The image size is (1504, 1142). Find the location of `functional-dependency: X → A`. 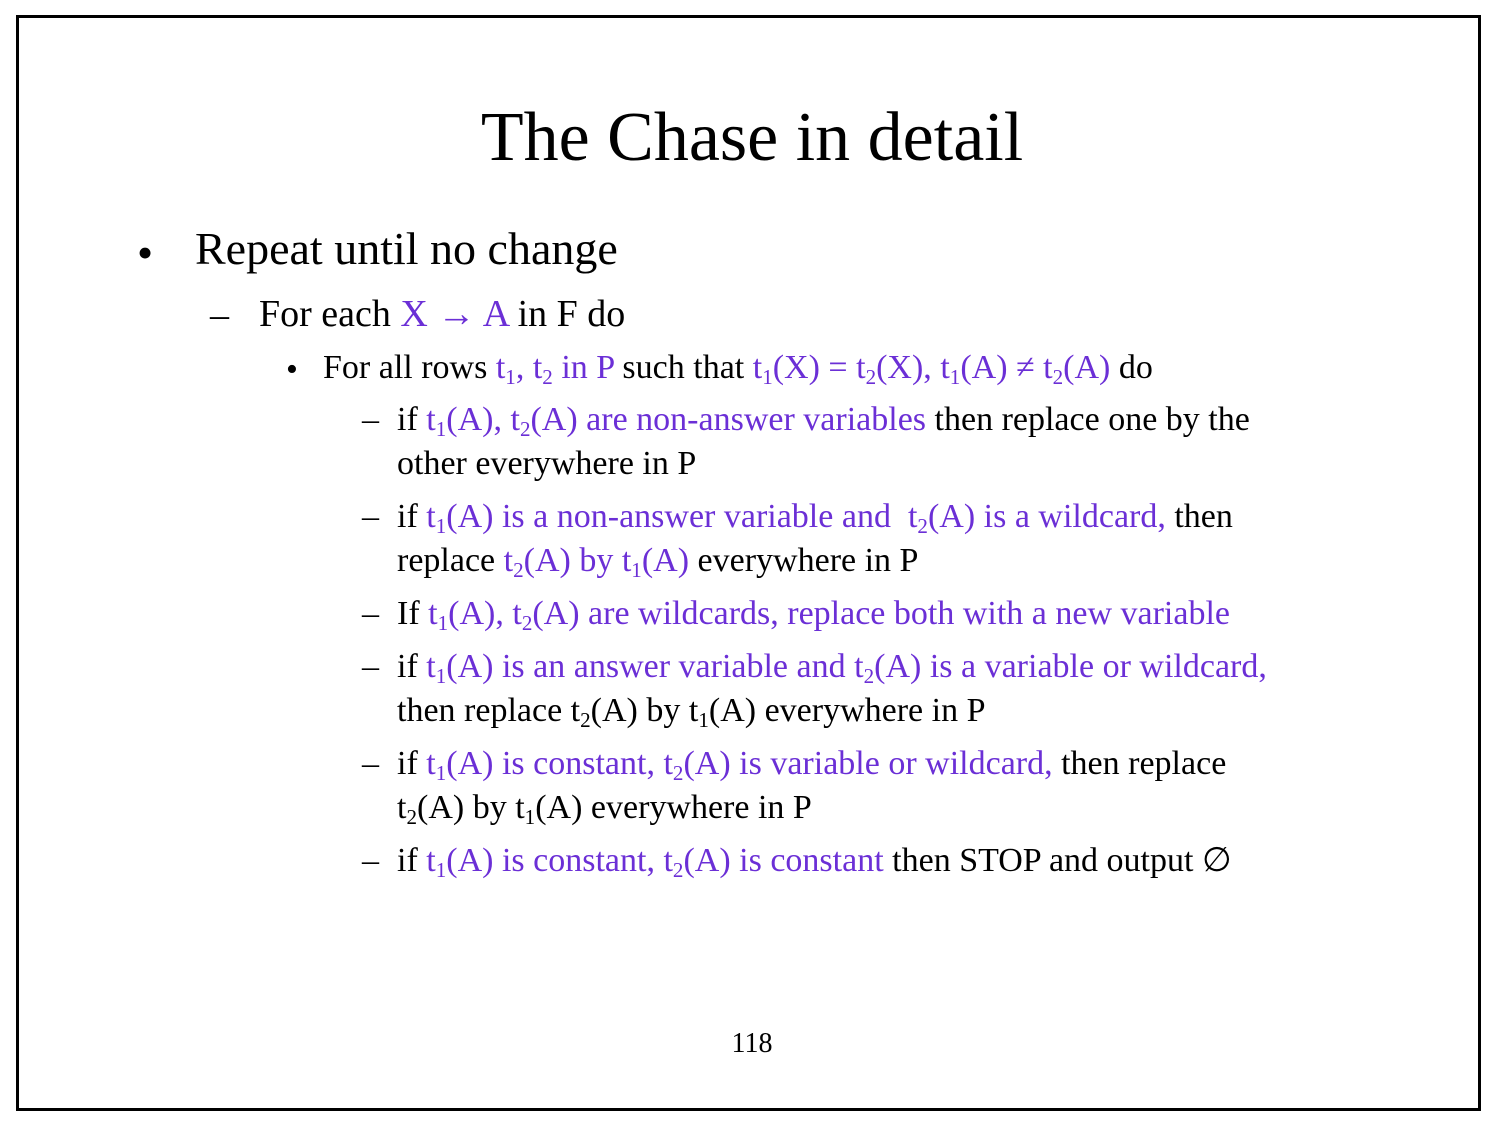

functional-dependency: X → A is located at coordinates (454, 314).